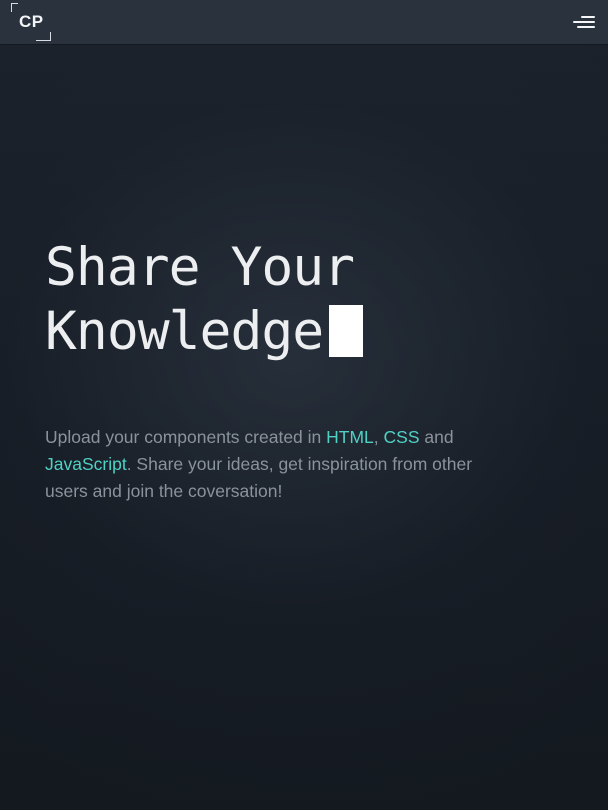  What do you see at coordinates (402, 437) in the screenshot?
I see `css-link: CSS` at bounding box center [402, 437].